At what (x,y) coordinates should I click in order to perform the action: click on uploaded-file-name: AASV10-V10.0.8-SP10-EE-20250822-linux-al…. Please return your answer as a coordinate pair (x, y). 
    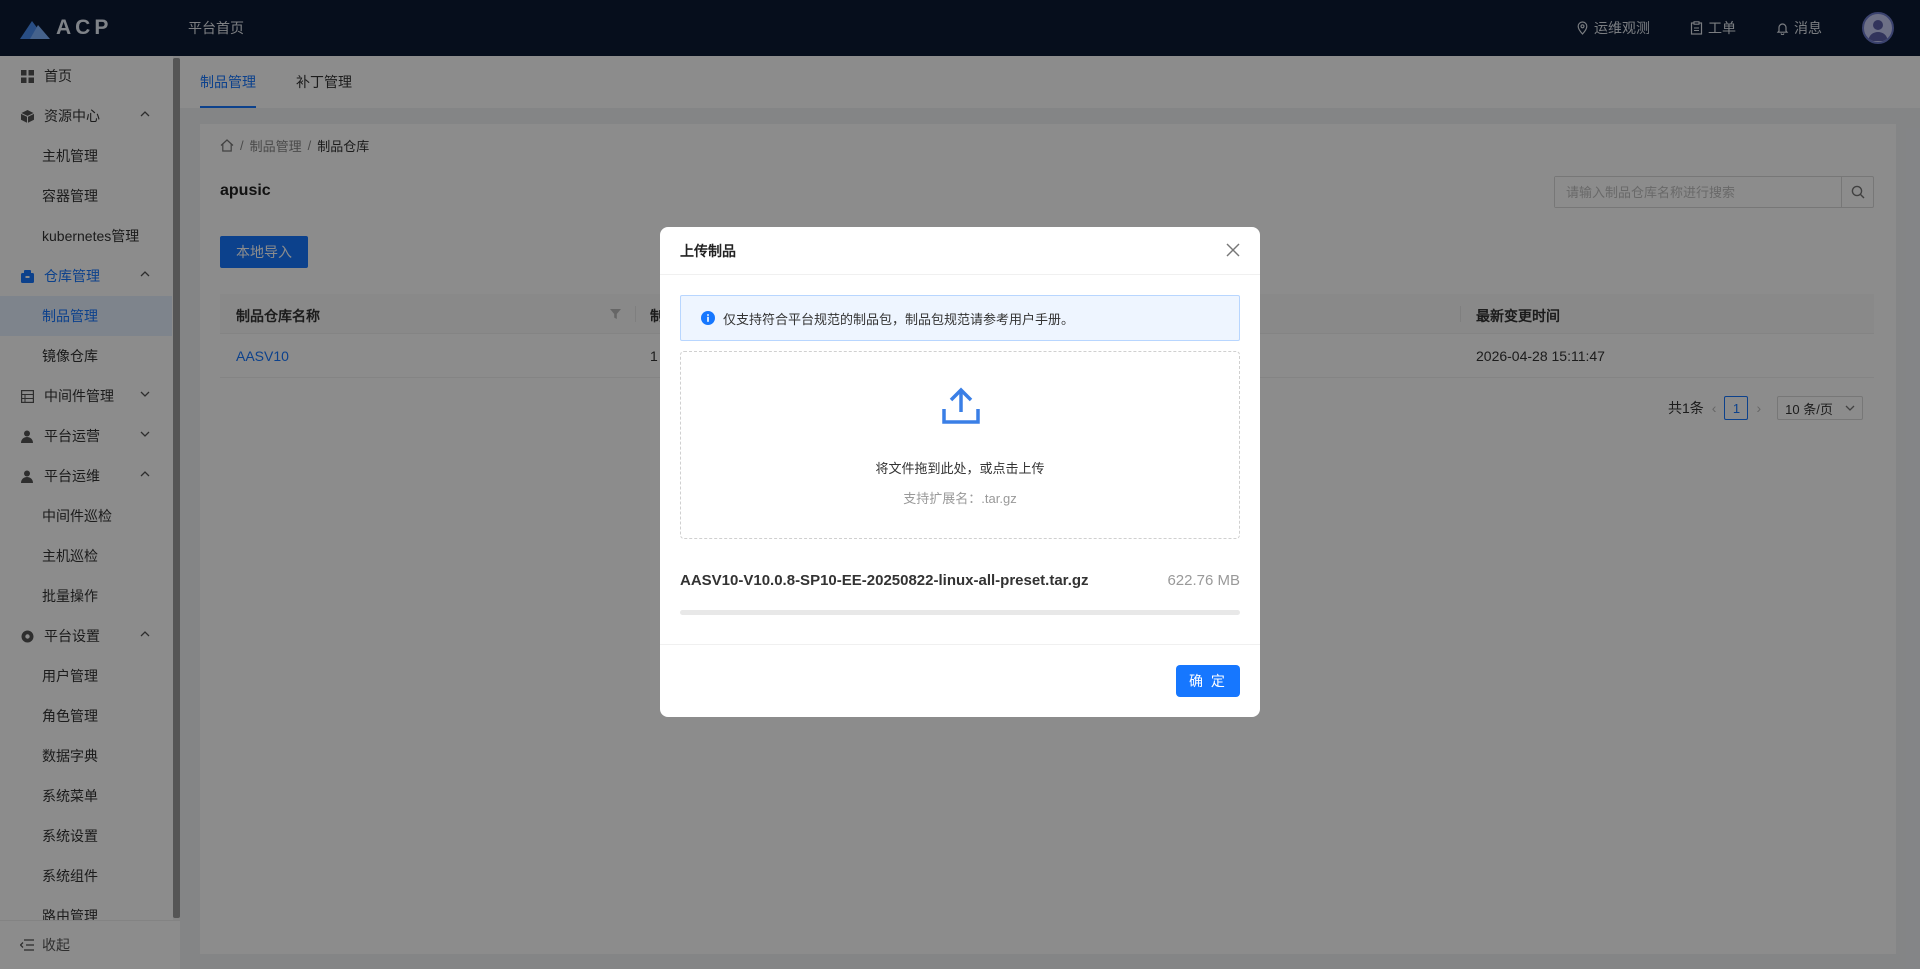
    Looking at the image, I should click on (884, 580).